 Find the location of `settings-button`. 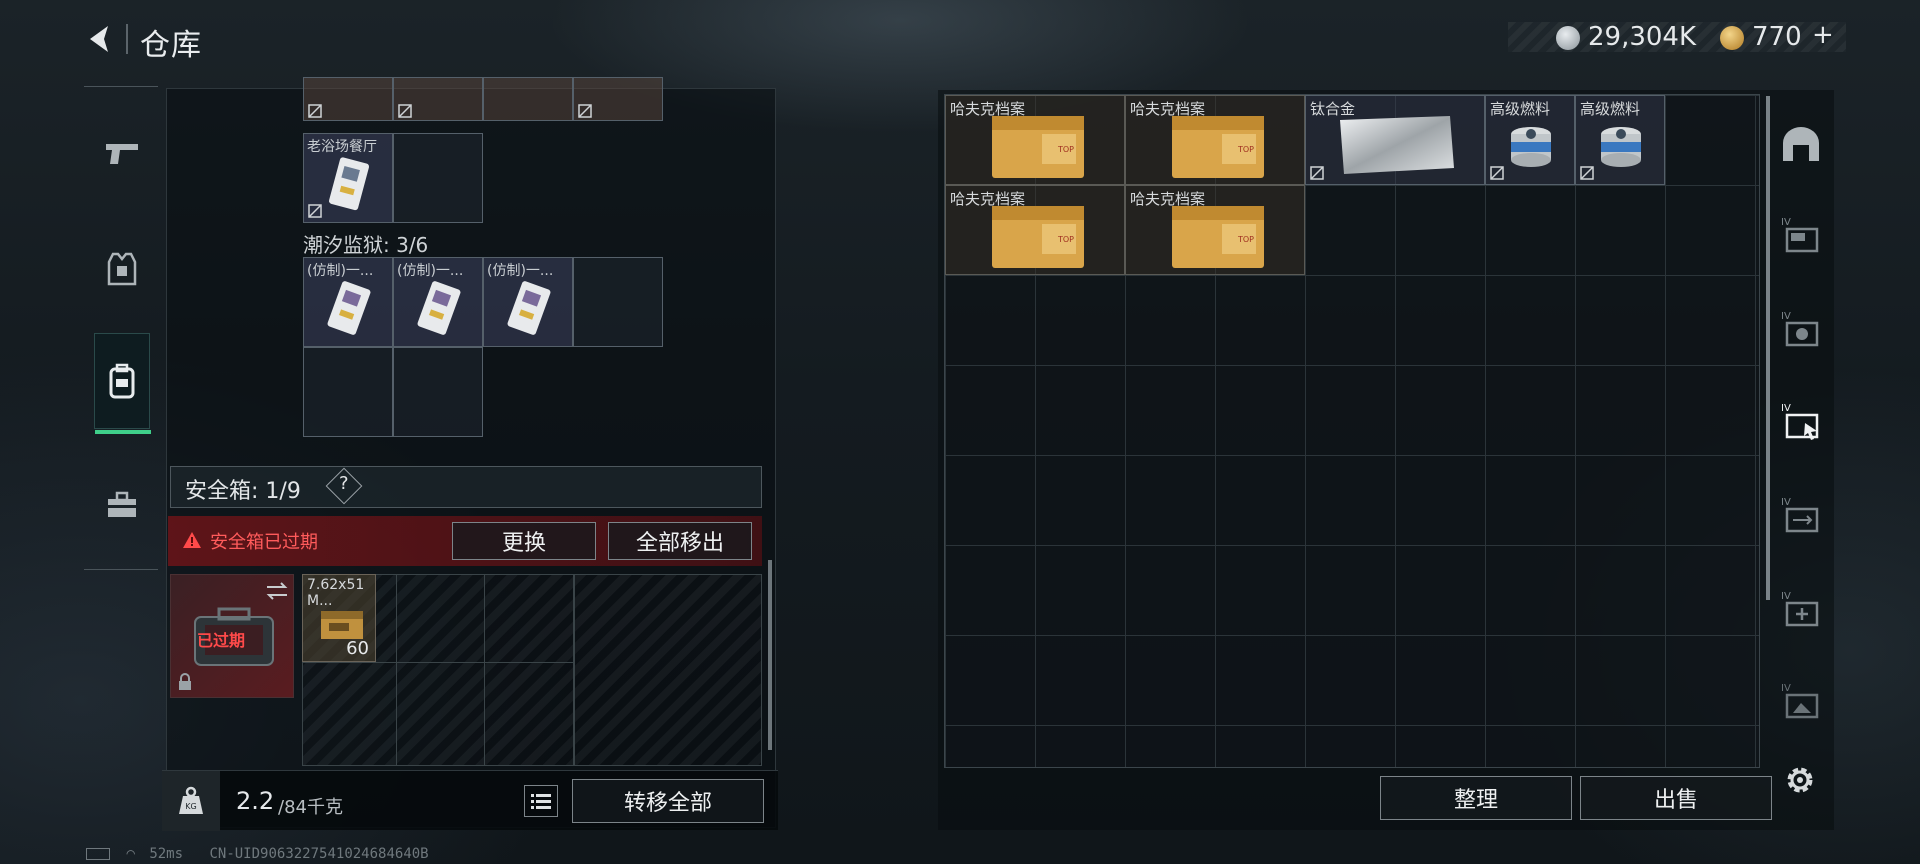

settings-button is located at coordinates (1800, 780).